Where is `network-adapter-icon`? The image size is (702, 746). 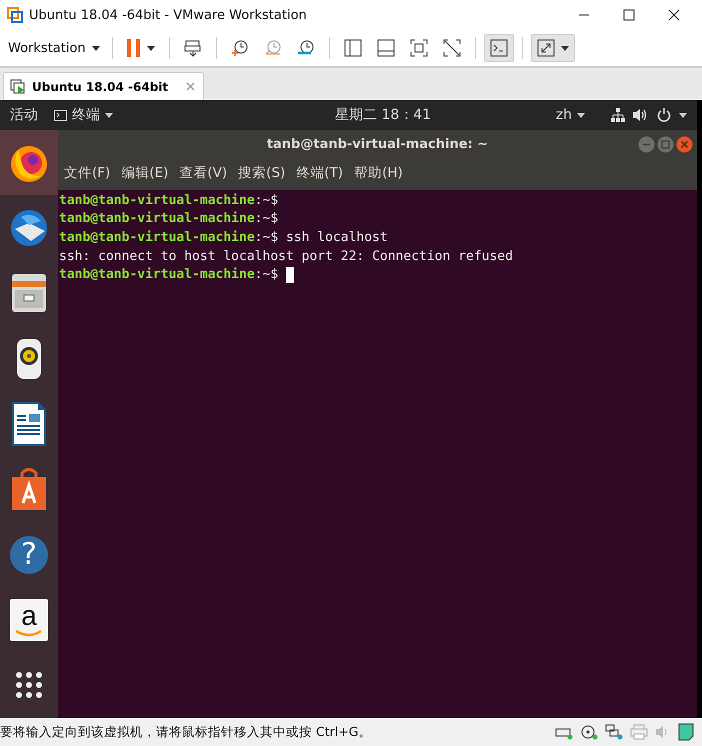 network-adapter-icon is located at coordinates (614, 732).